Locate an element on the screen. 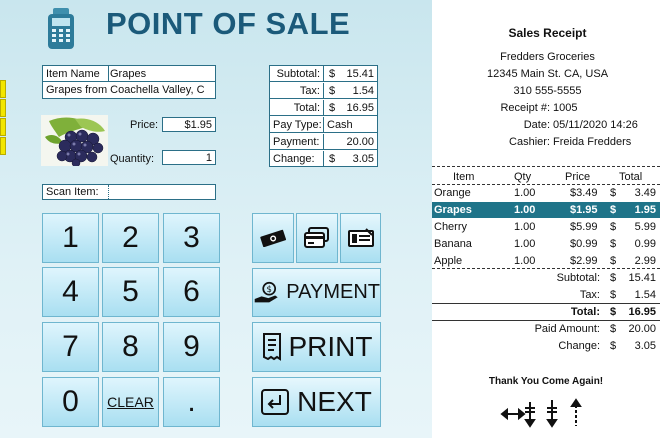 This screenshot has width=663, height=438. subtotal-label: Subtotal: is located at coordinates (297, 73).